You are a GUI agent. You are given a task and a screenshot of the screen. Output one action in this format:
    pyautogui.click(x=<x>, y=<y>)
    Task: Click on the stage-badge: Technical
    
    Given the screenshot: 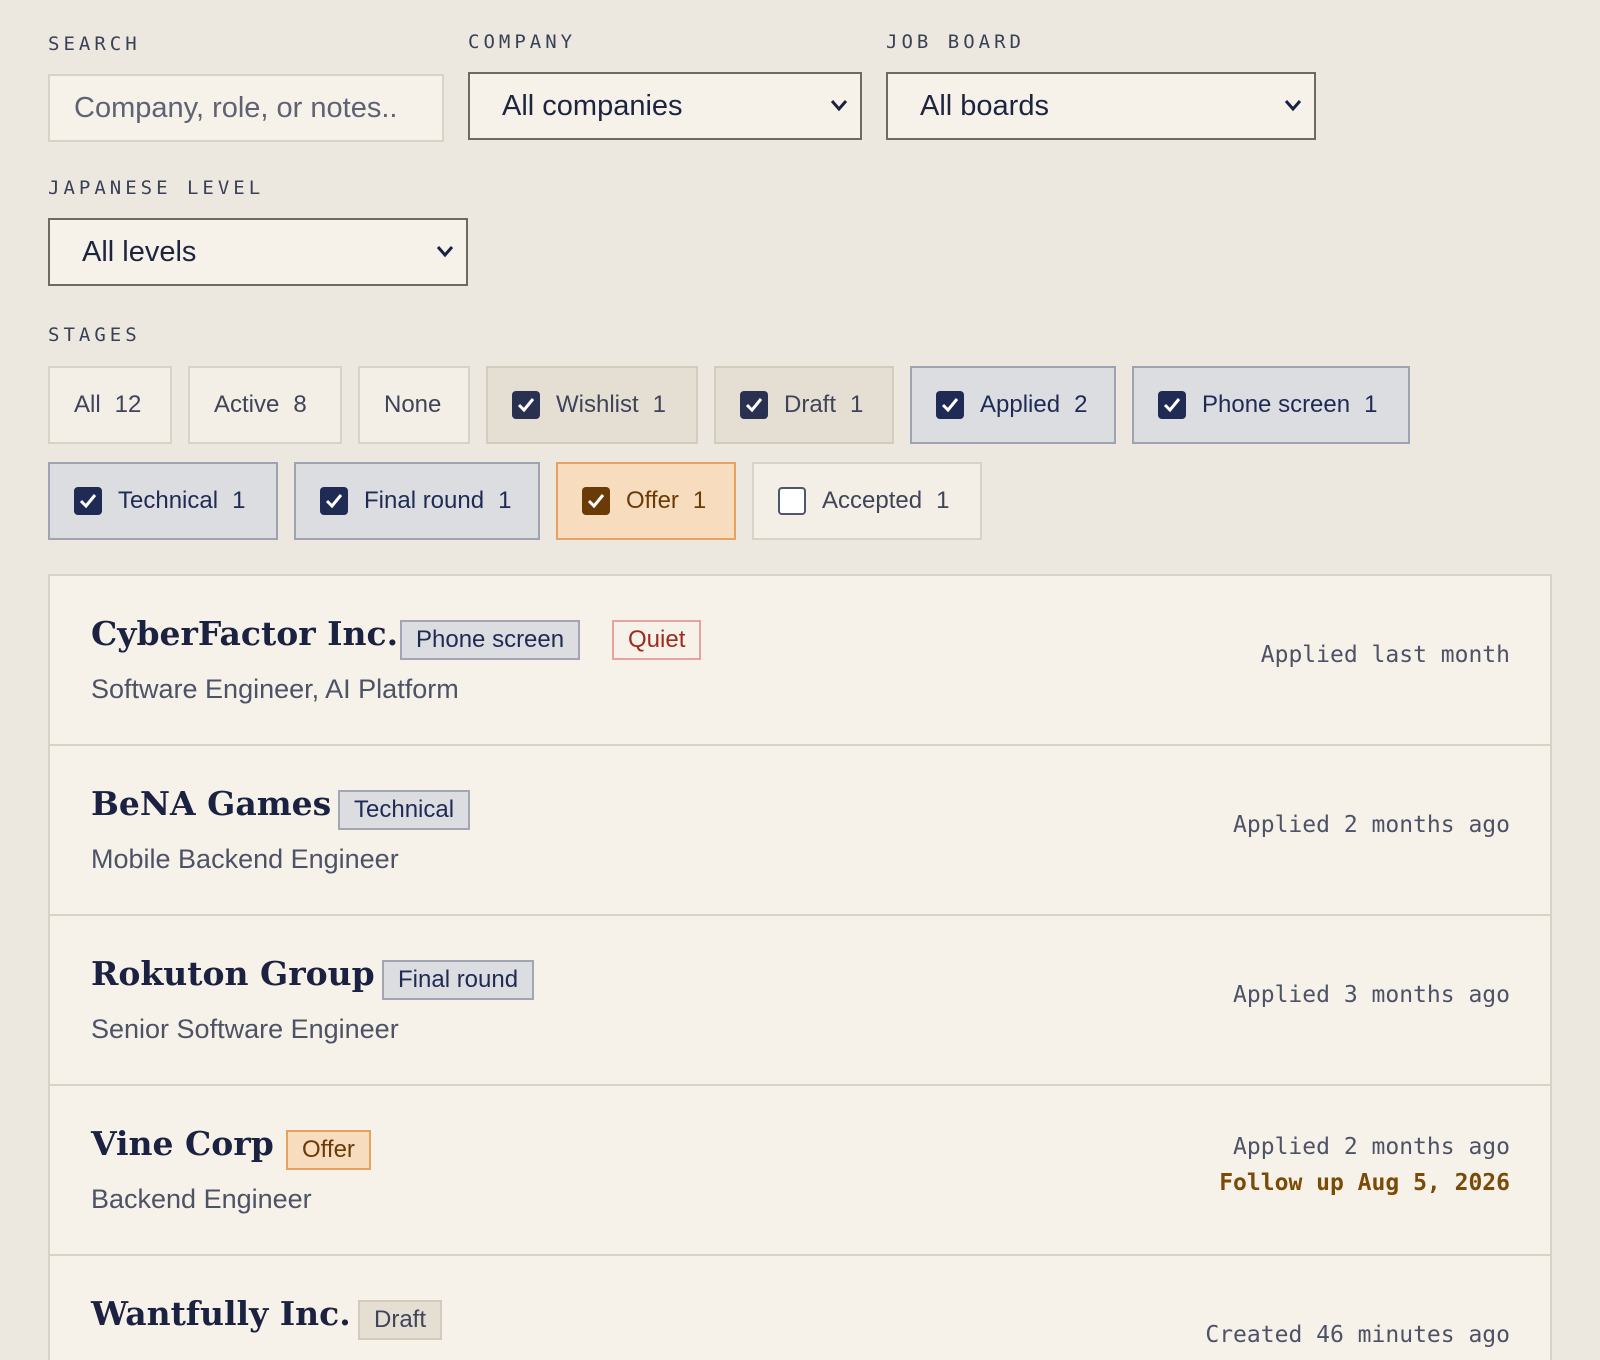 What is the action you would take?
    pyautogui.click(x=404, y=810)
    